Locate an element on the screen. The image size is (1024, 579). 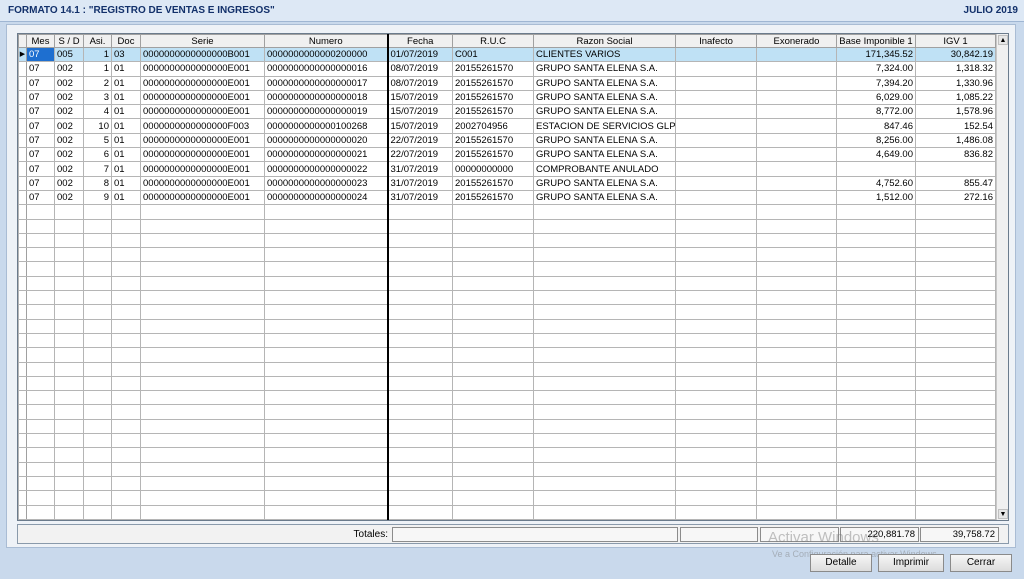
cell-base-imponible: 8,256.00 is located at coordinates (876, 140).